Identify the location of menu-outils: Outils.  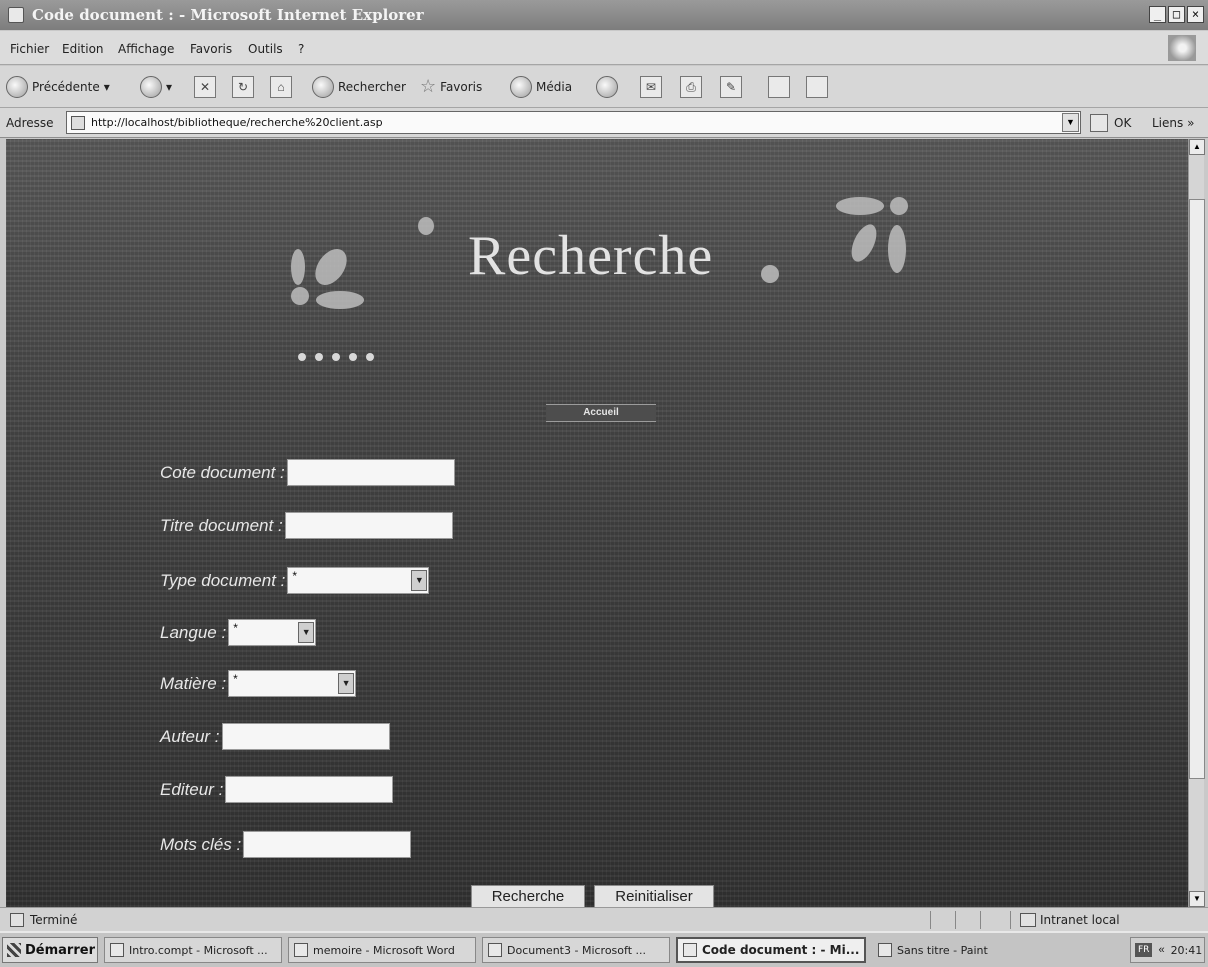
(265, 49).